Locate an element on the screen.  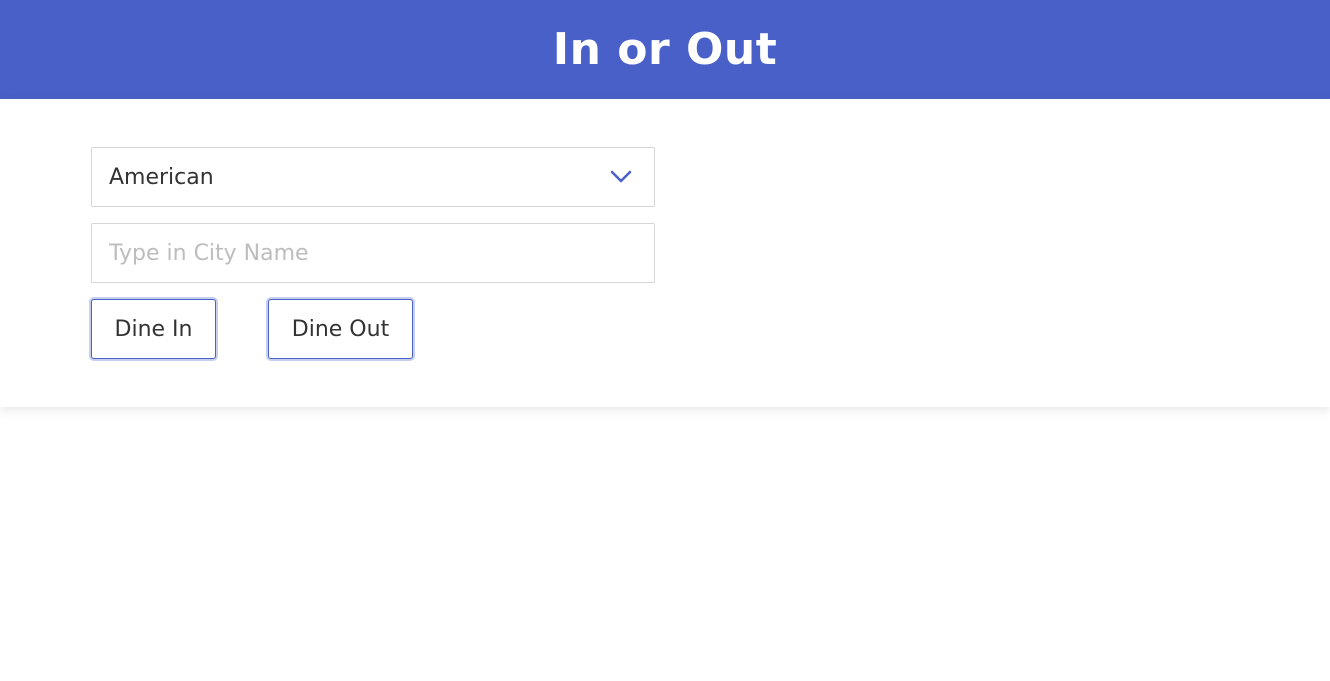
app-header: In or Out is located at coordinates (665, 49).